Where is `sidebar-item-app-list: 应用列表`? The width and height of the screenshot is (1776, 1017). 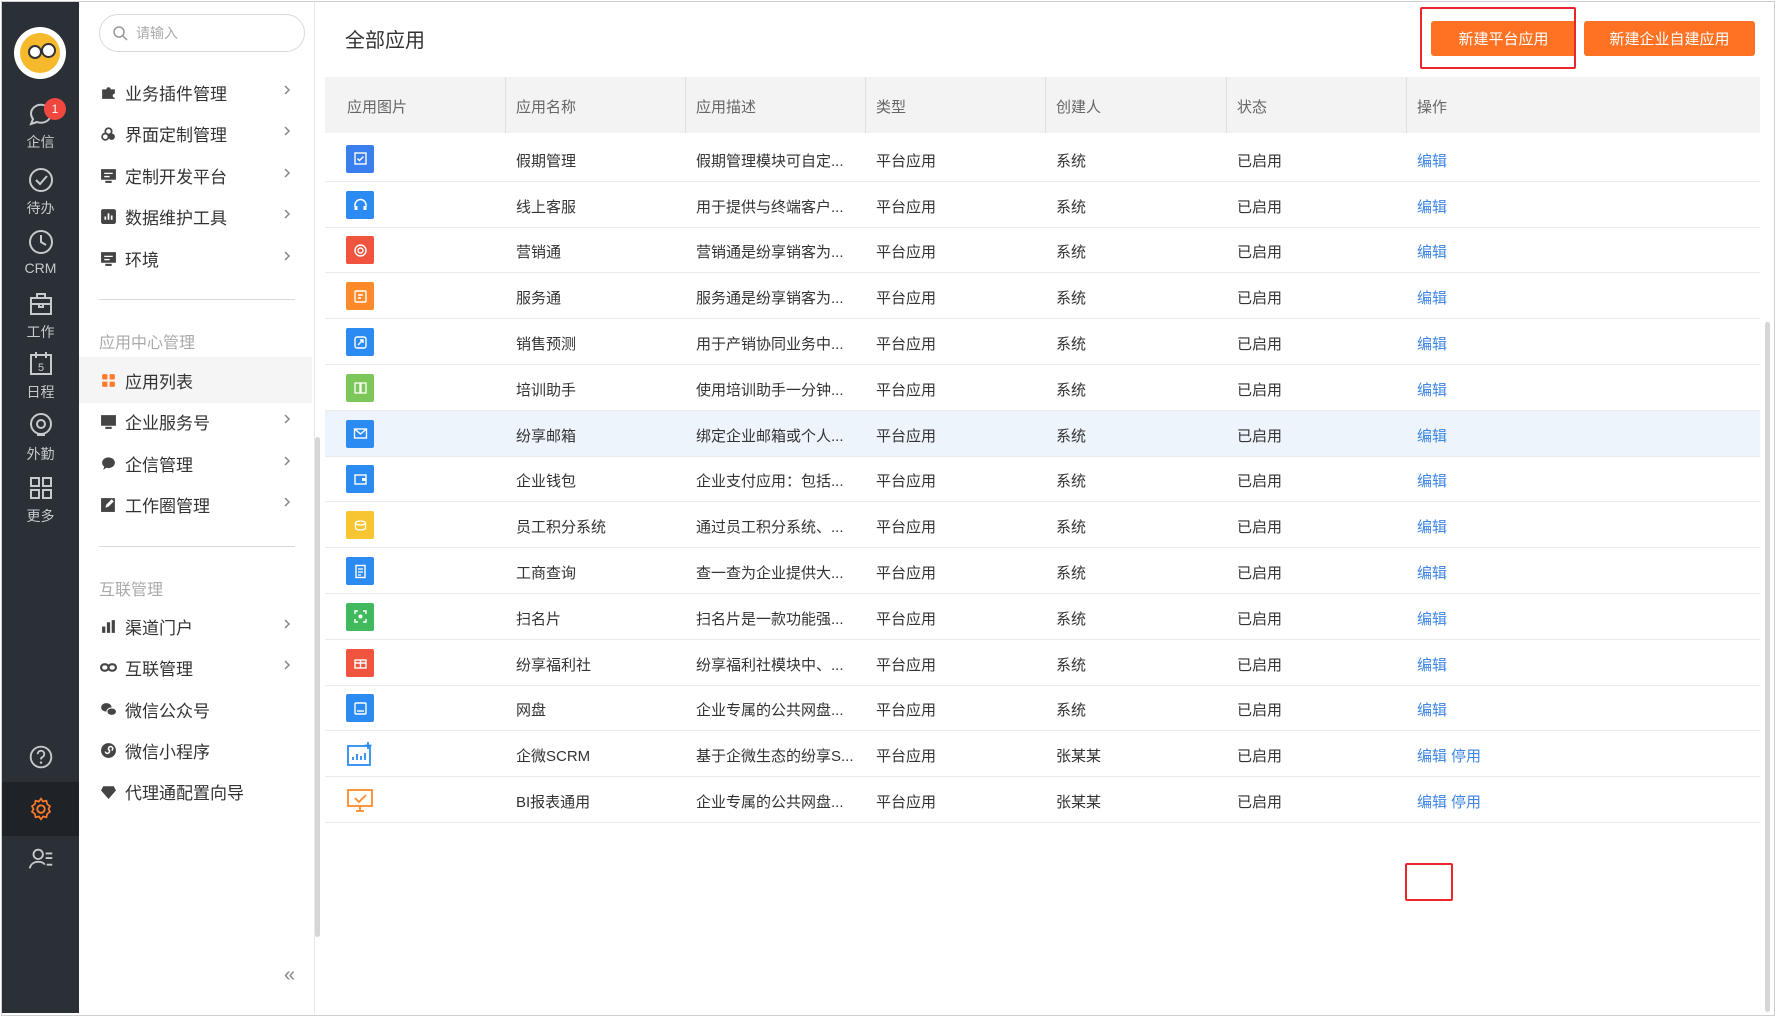 sidebar-item-app-list: 应用列表 is located at coordinates (195, 380).